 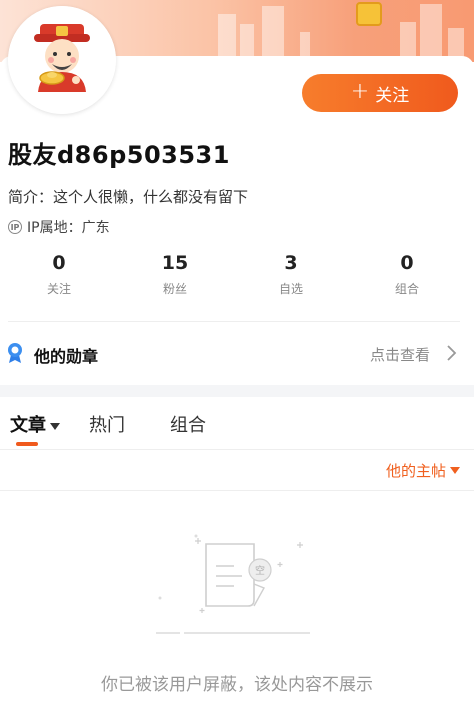 I want to click on stat-label: 自选, so click(x=290, y=289).